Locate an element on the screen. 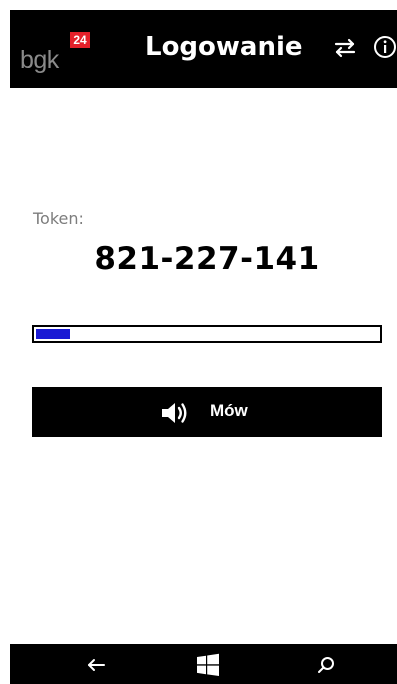 This screenshot has width=397, height=684. swap-icon is located at coordinates (345, 48).